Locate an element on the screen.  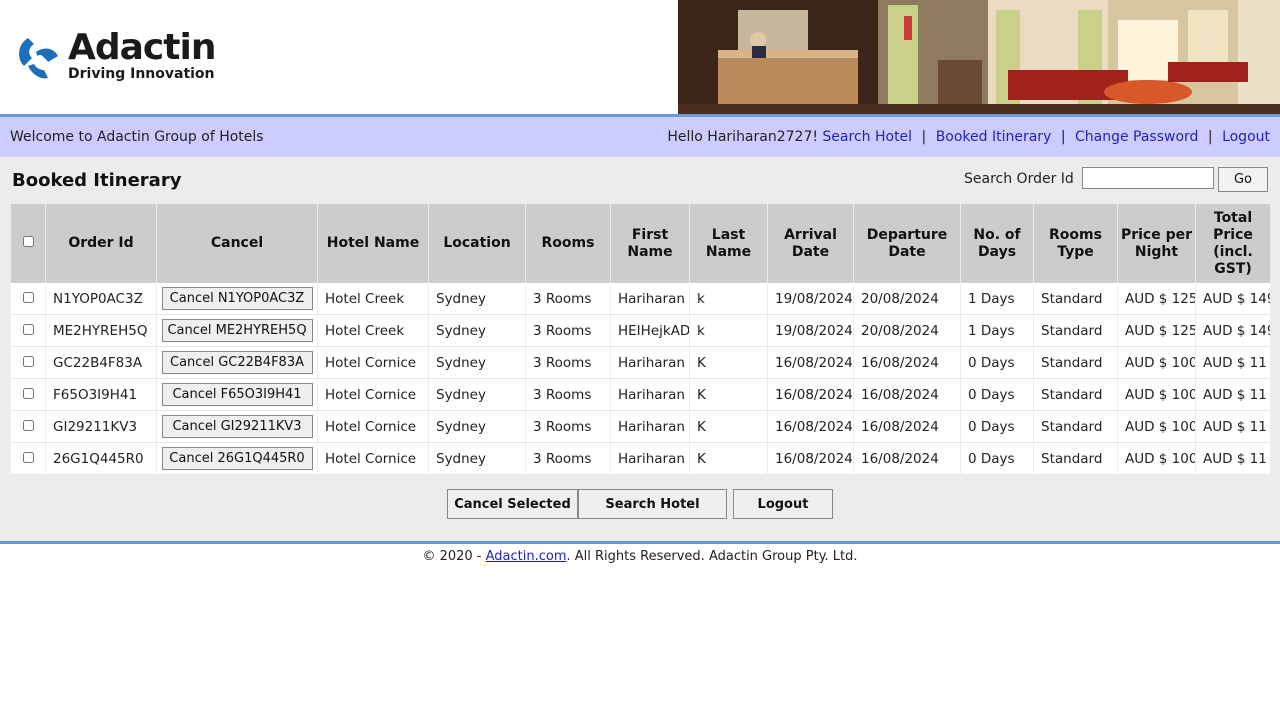
nav-booked-itinerary-link: Booked Itinerary is located at coordinates (994, 137).